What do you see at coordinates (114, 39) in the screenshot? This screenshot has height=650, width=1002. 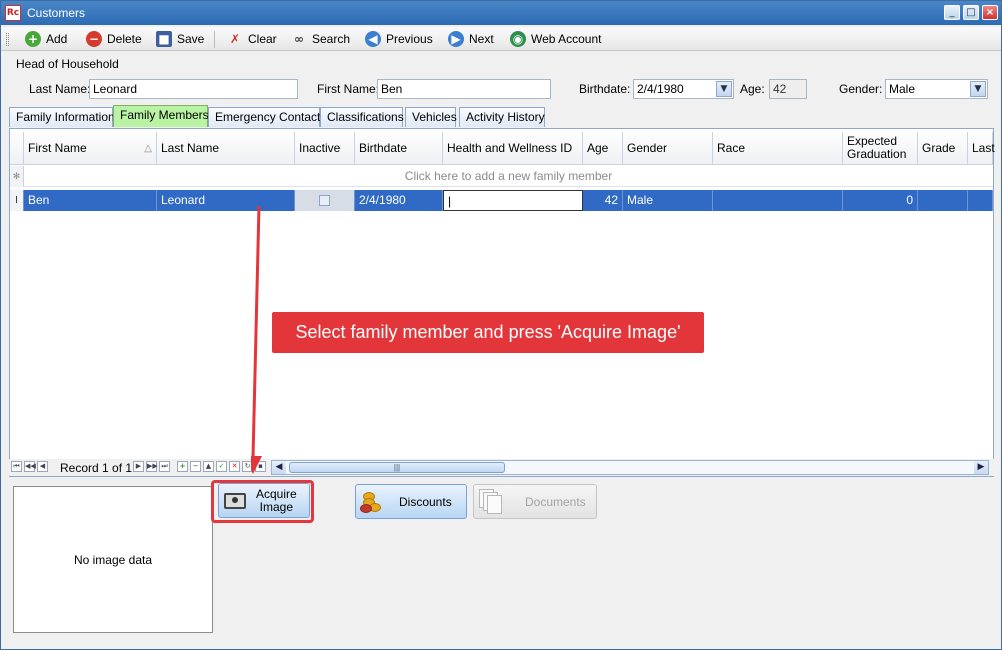 I see `delete-button: − Delete` at bounding box center [114, 39].